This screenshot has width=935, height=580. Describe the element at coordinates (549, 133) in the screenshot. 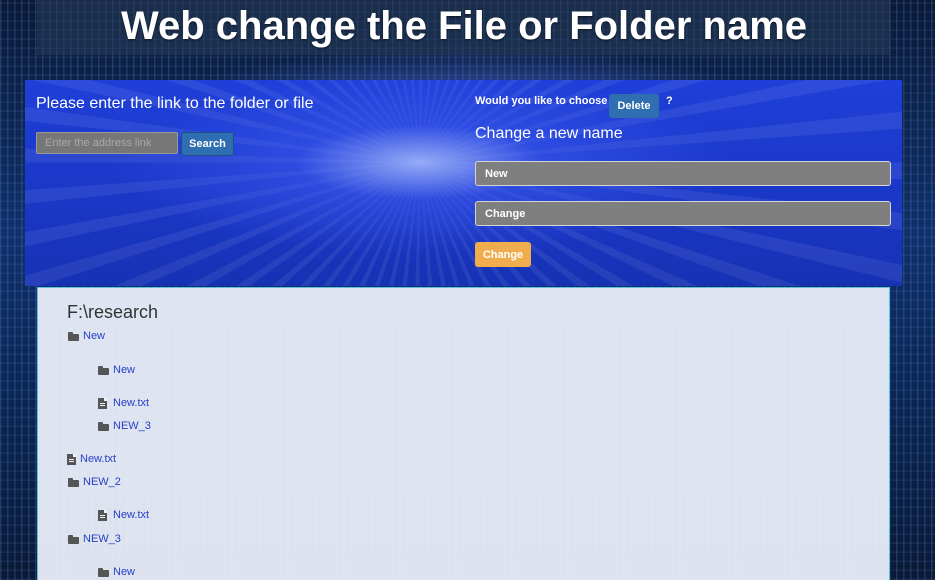

I see `change-heading: Change a new name` at that location.